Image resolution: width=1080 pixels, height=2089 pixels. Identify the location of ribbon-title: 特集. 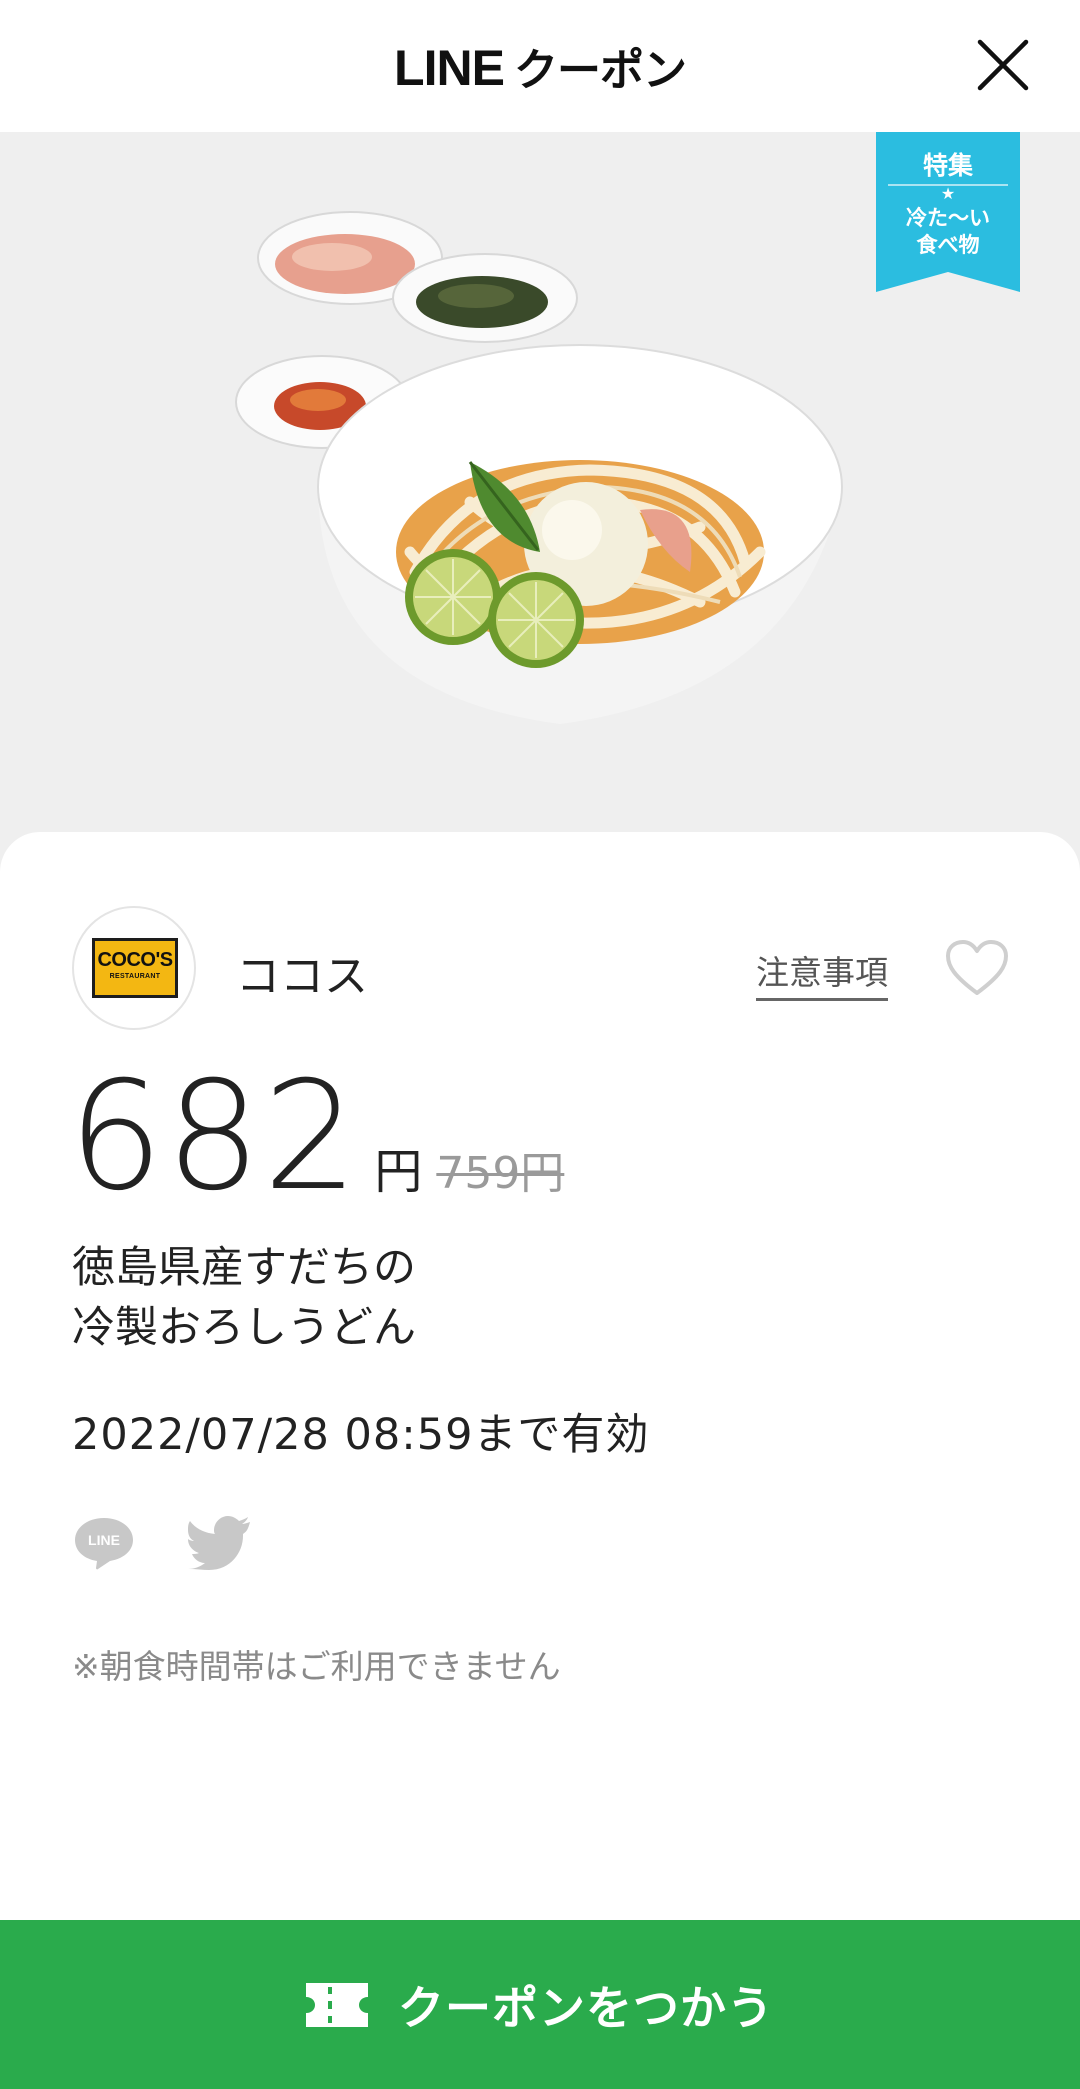
(947, 165).